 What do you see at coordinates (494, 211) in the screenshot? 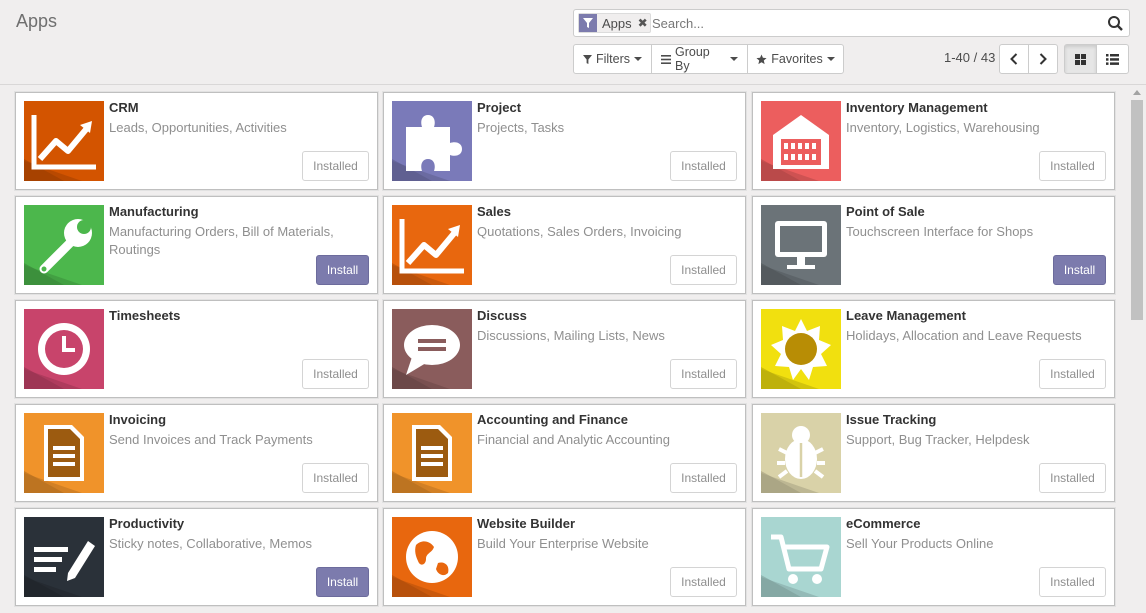
I see `app-name: Sales` at bounding box center [494, 211].